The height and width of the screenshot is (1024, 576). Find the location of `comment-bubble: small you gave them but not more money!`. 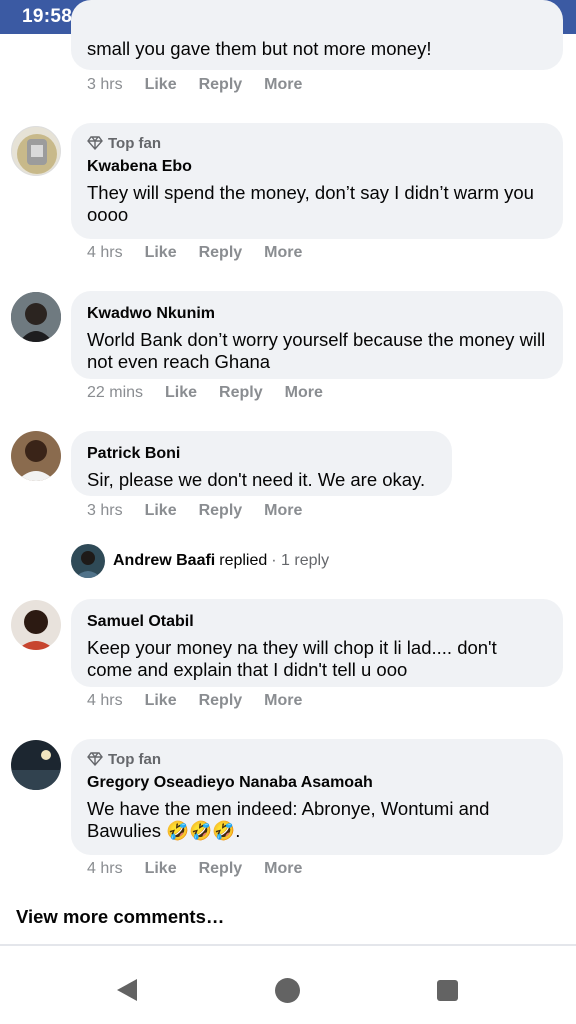

comment-bubble: small you gave them but not more money! is located at coordinates (317, 35).